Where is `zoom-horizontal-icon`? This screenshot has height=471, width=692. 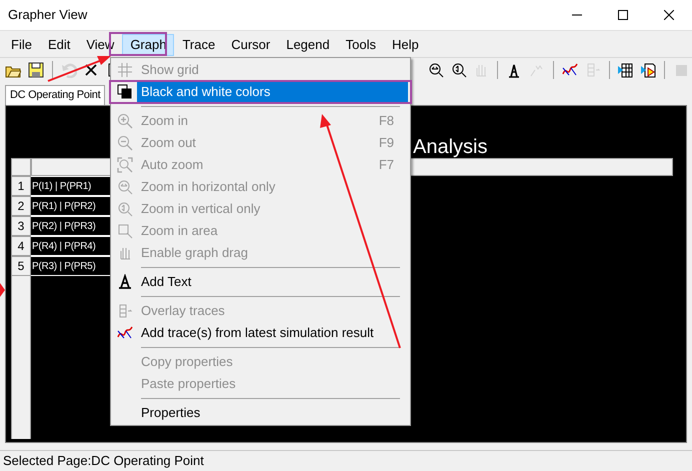
zoom-horizontal-icon is located at coordinates (125, 187).